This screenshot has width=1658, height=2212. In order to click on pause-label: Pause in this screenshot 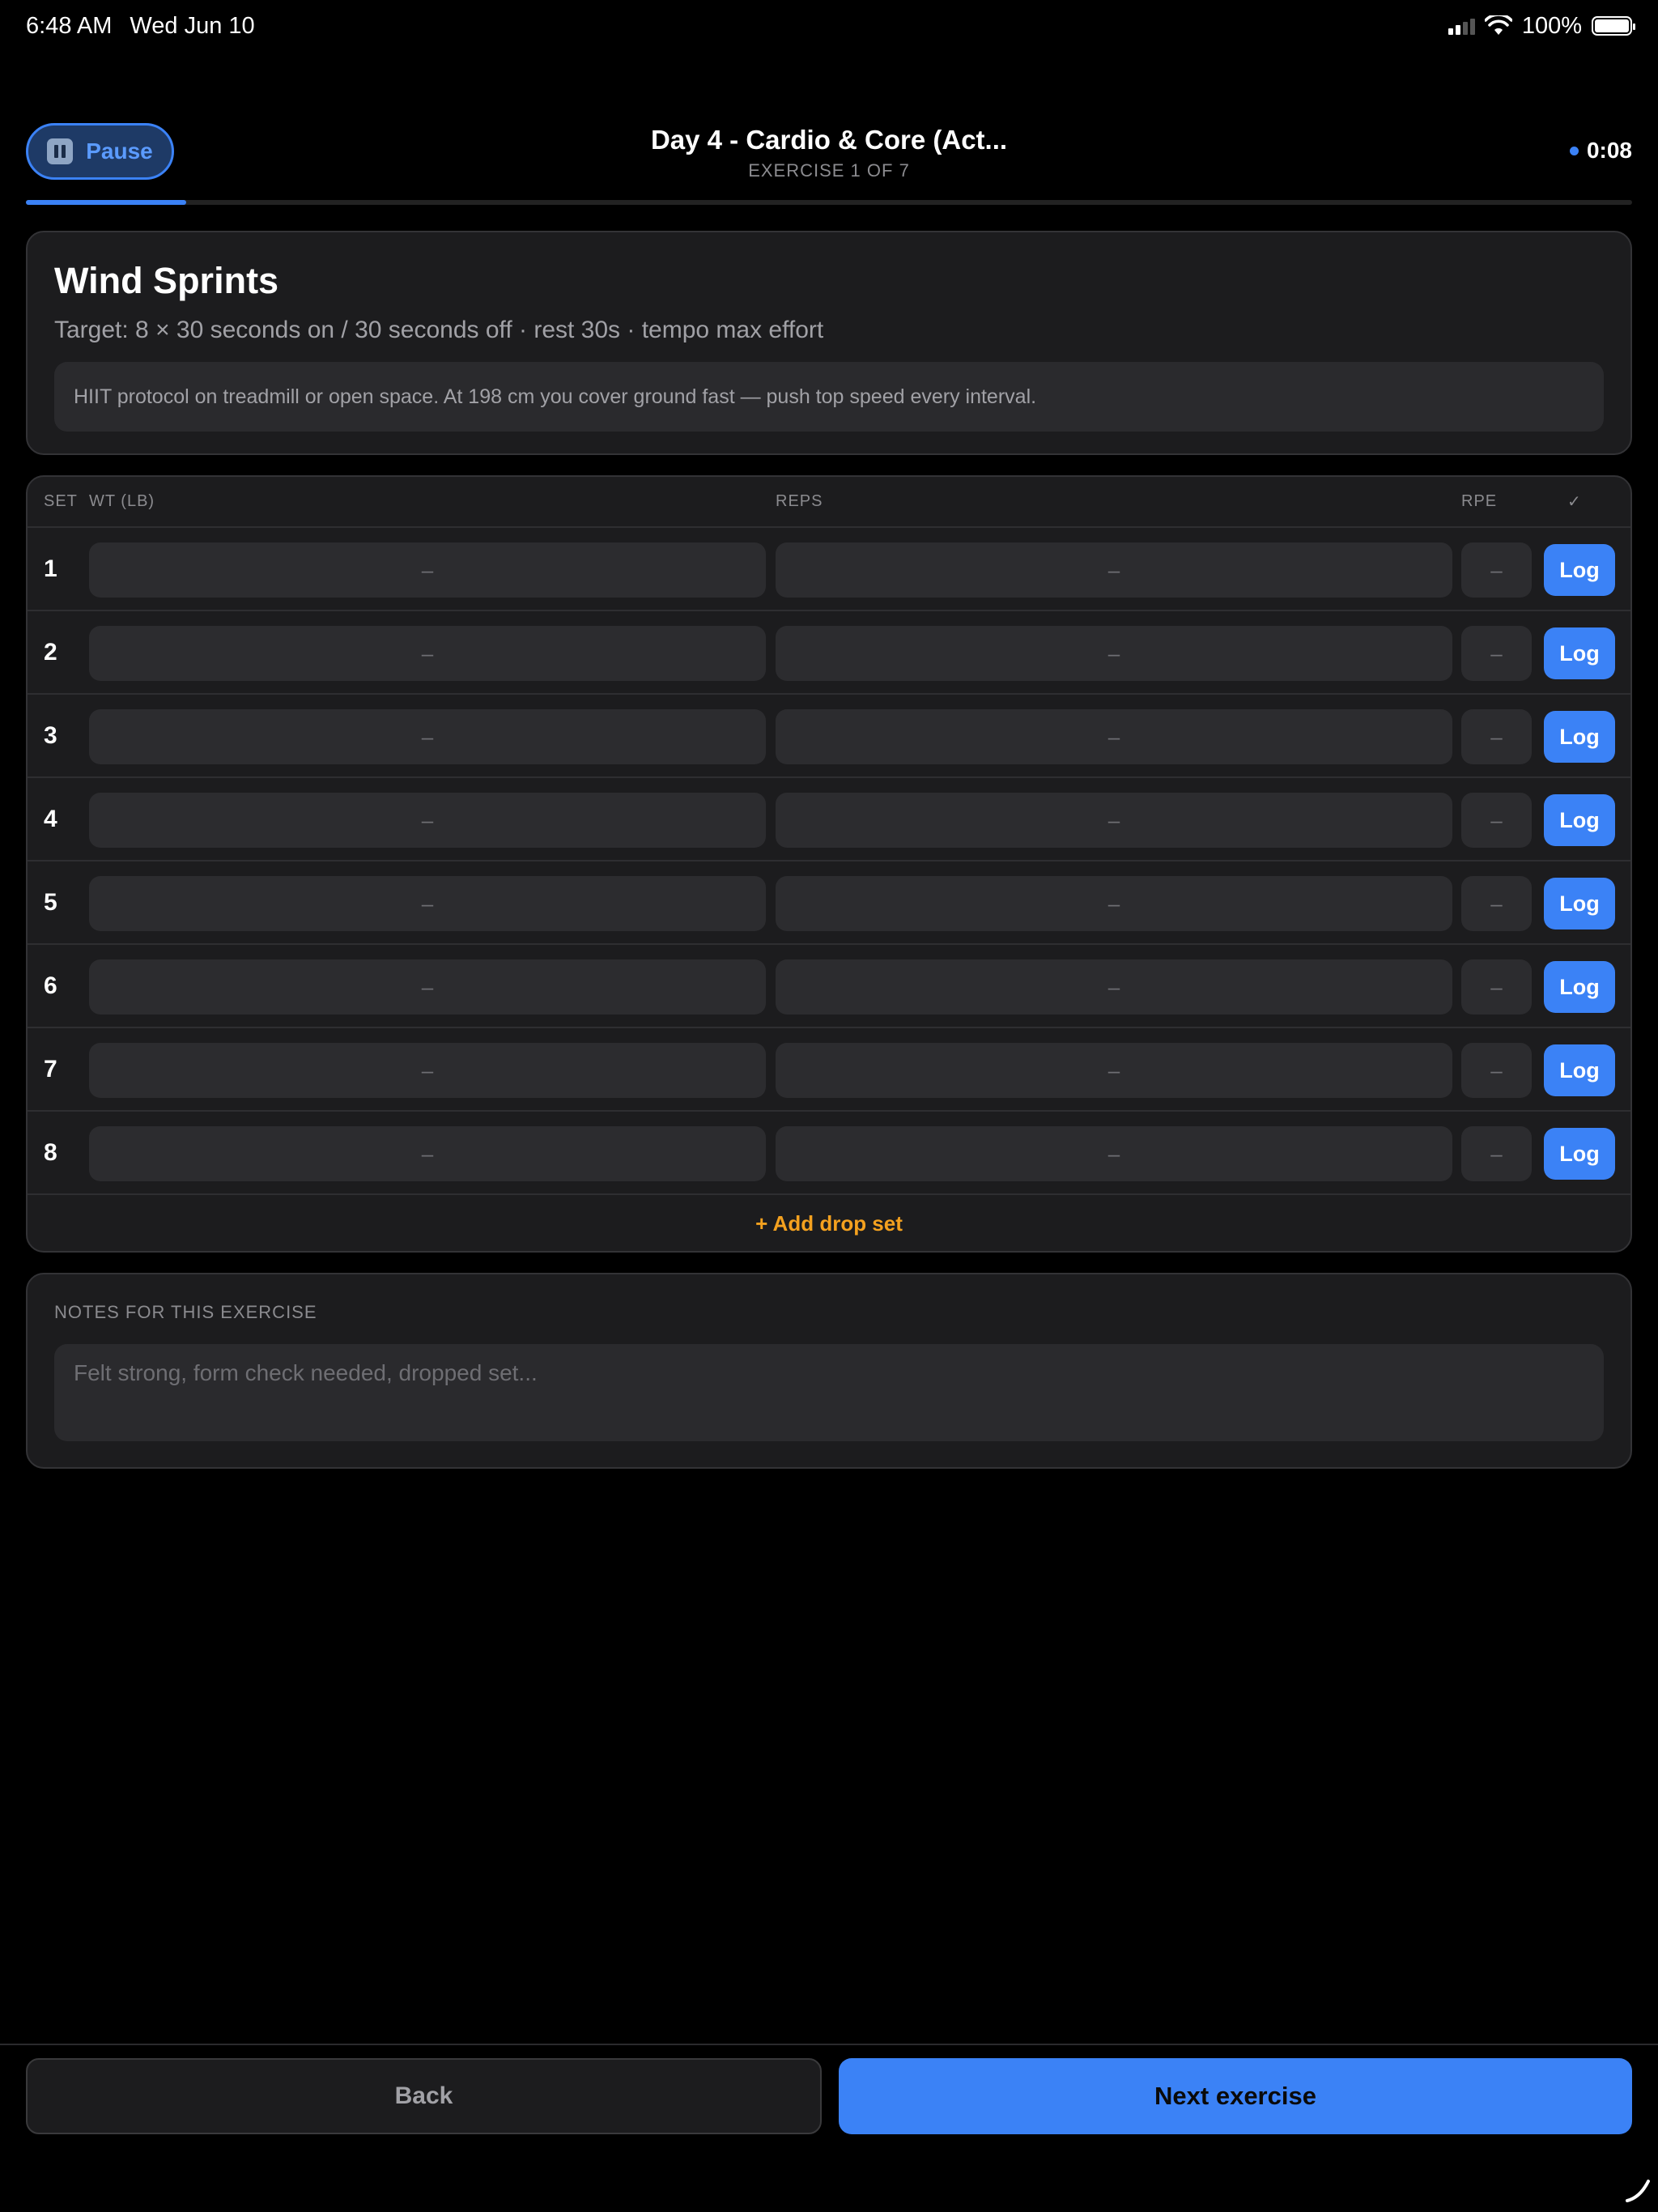, I will do `click(119, 151)`.